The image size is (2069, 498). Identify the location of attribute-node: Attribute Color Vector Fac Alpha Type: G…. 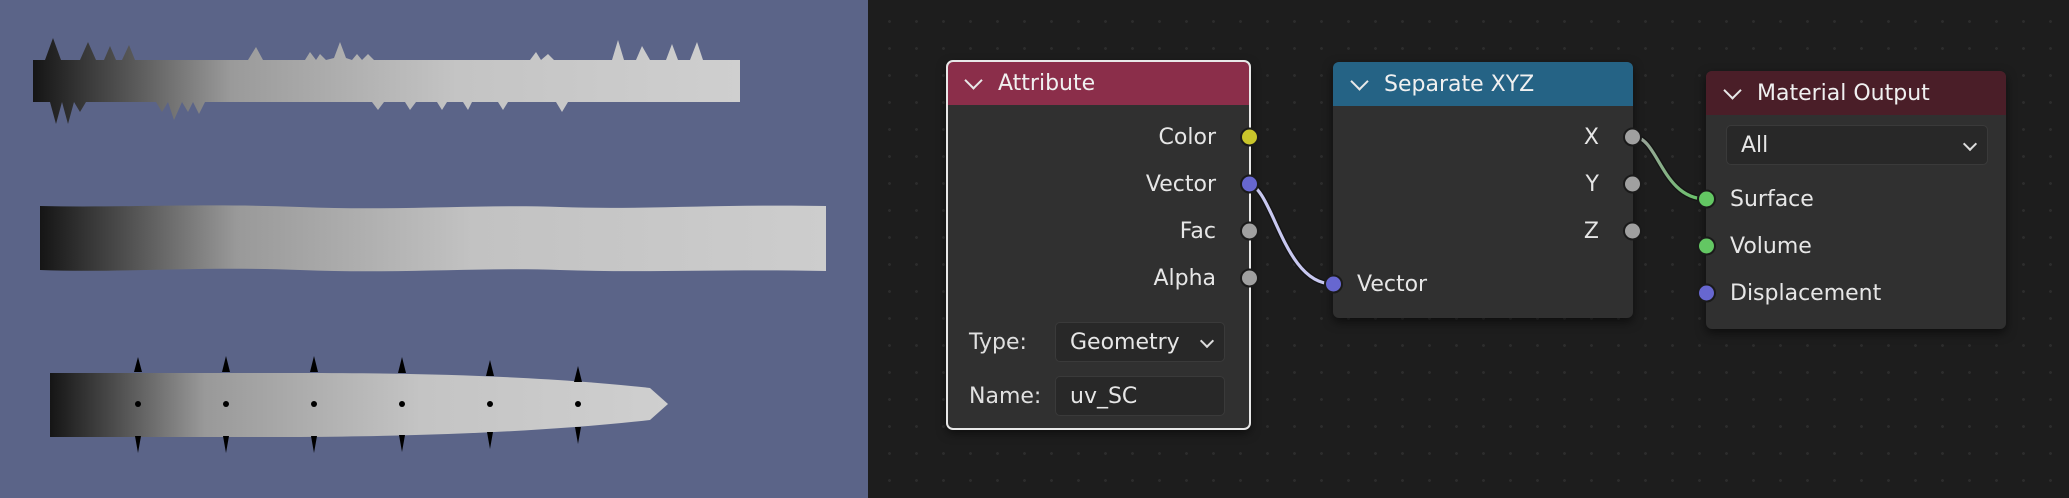
(1102, 245).